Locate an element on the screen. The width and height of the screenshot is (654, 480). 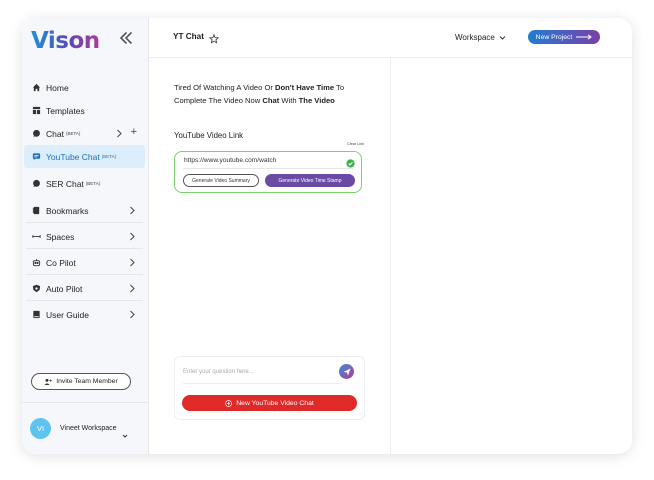
arrow-right-icon is located at coordinates (584, 37).